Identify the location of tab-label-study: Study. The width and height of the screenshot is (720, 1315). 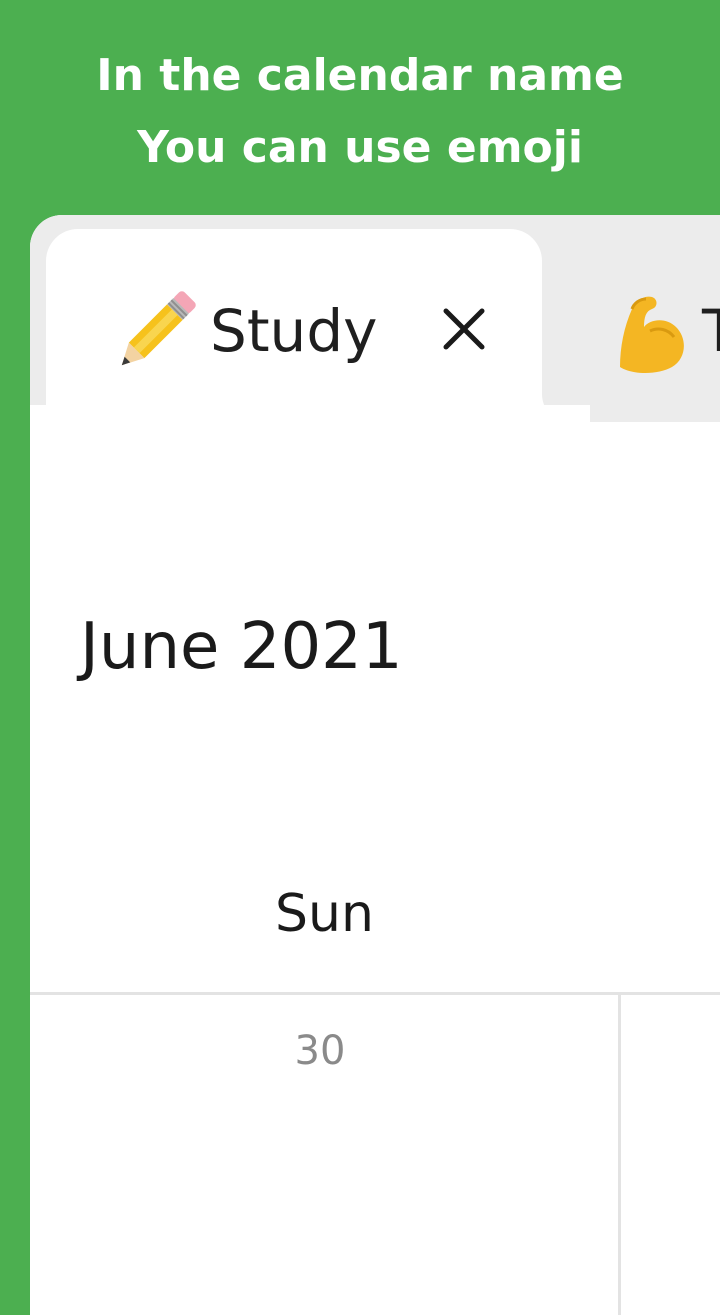
(294, 331).